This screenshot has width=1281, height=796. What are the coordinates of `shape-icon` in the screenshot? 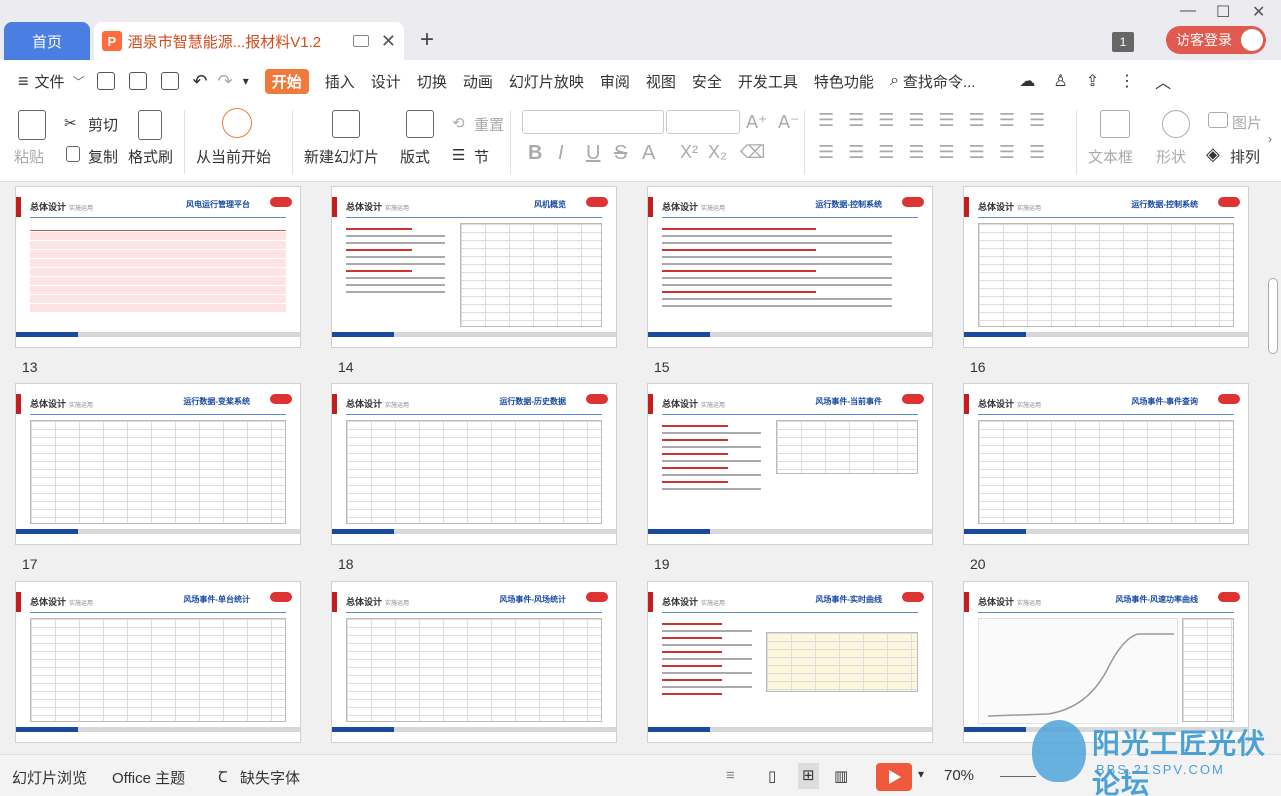 It's located at (1176, 124).